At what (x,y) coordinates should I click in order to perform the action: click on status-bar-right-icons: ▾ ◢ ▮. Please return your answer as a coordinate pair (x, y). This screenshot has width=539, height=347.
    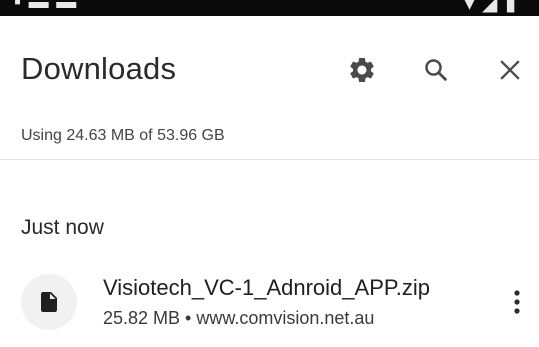
    Looking at the image, I should click on (490, 7).